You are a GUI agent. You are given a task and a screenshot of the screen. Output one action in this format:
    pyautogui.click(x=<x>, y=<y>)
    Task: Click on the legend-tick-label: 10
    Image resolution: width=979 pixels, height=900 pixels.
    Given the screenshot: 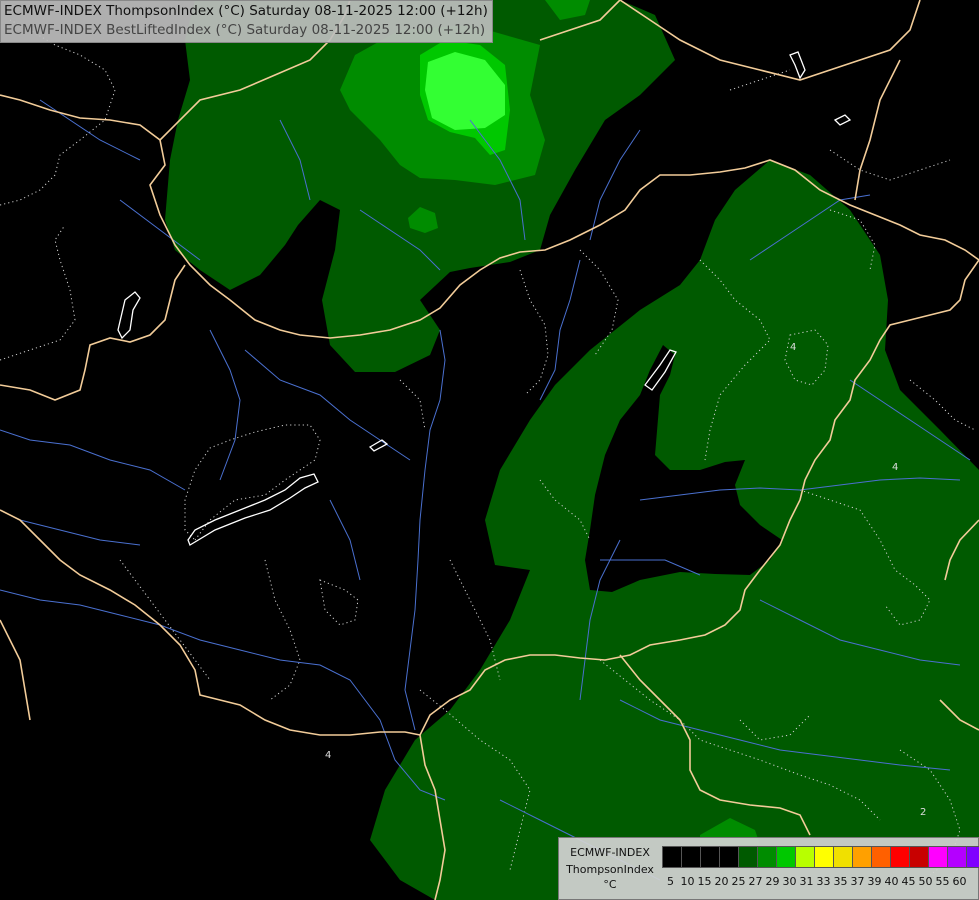 What is the action you would take?
    pyautogui.click(x=687, y=881)
    